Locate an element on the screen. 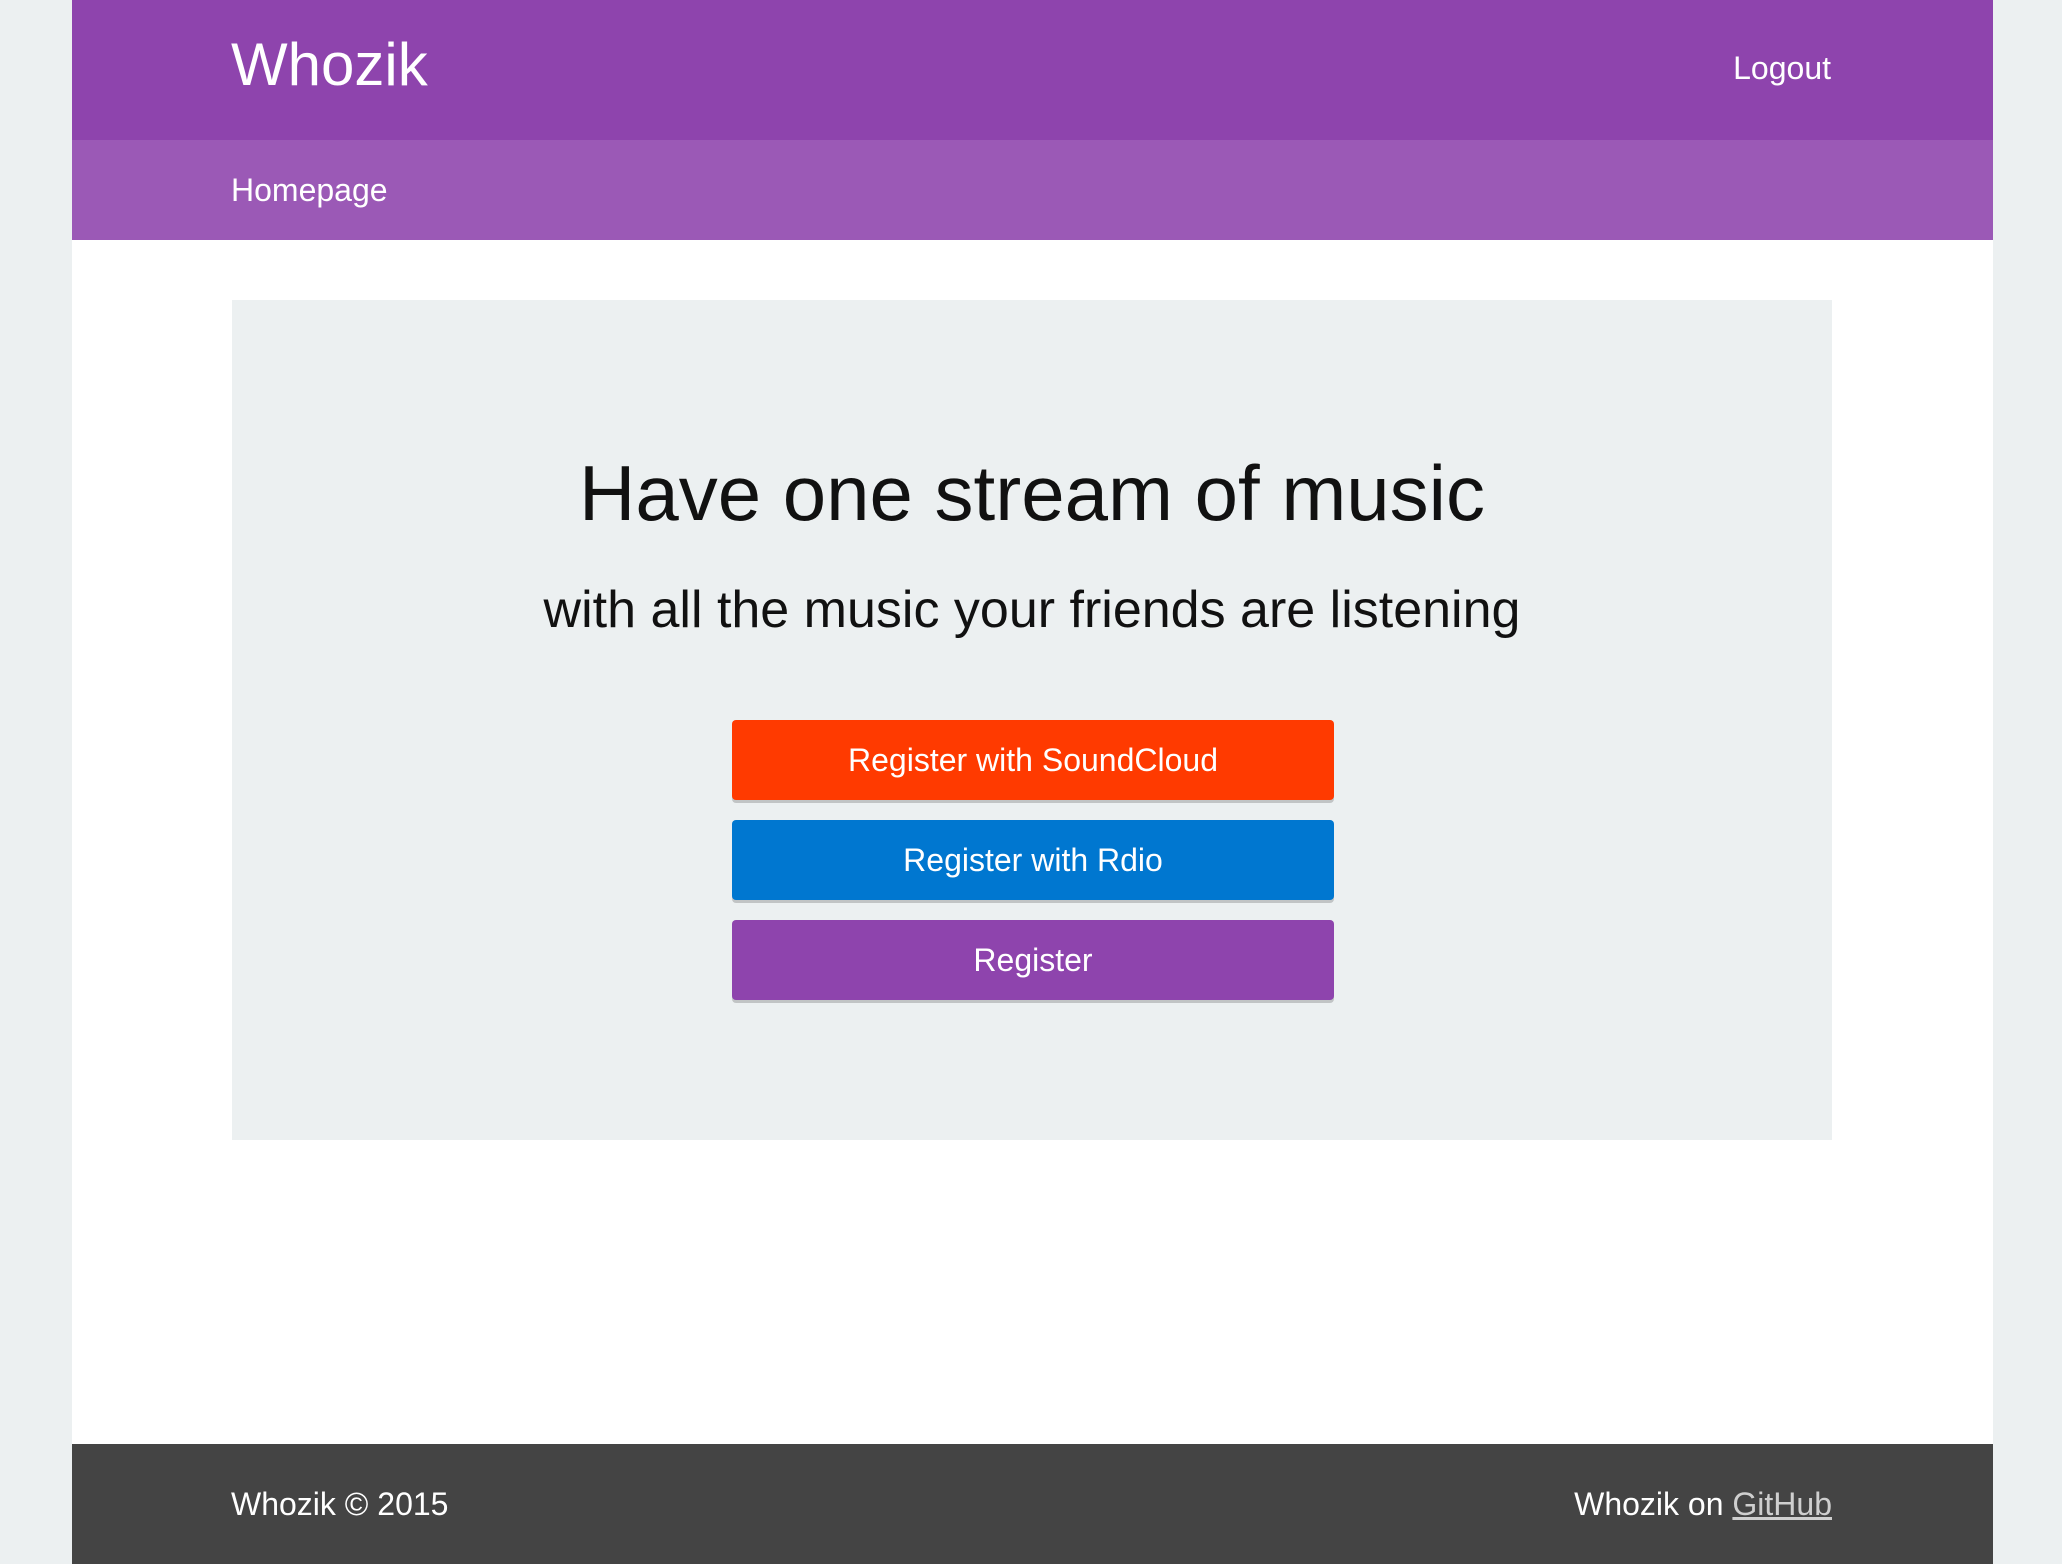 The image size is (2062, 1564). logout-link: Logout is located at coordinates (1782, 68).